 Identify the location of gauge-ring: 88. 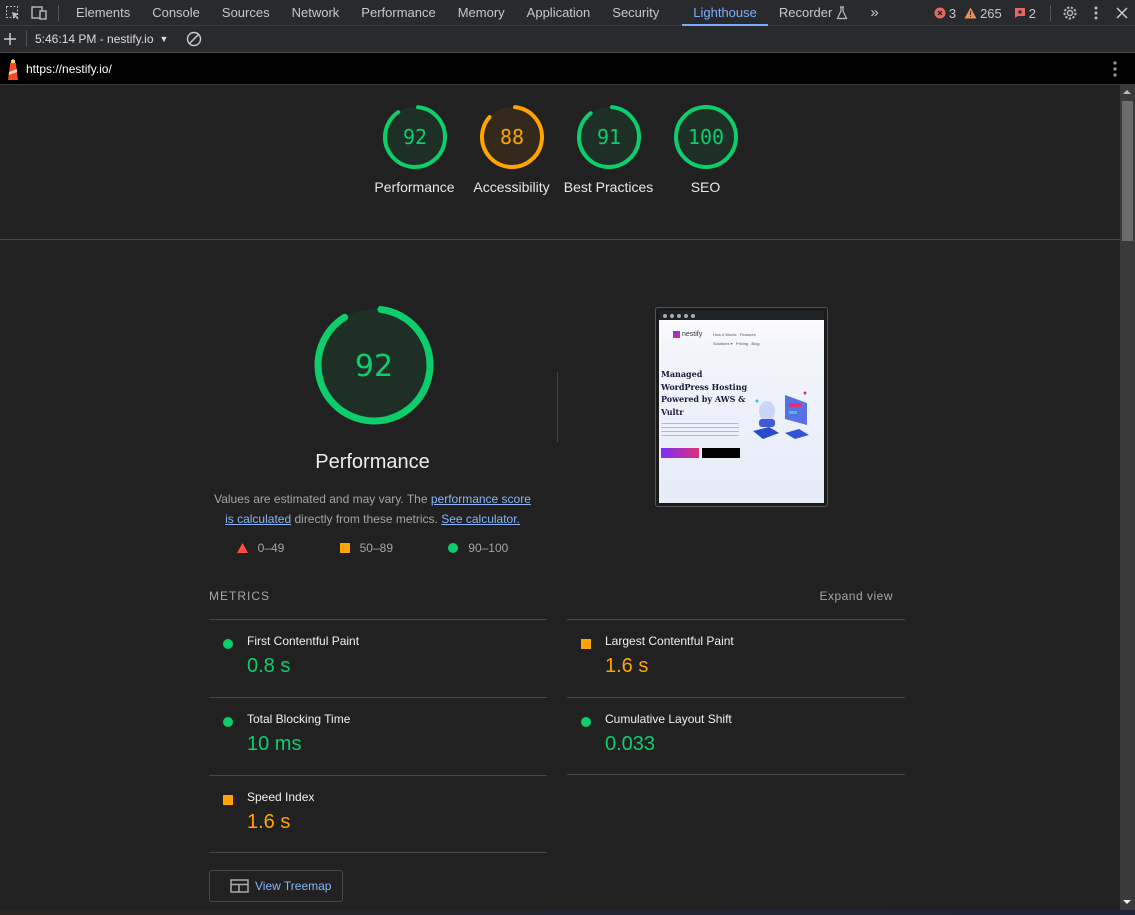
(511, 137).